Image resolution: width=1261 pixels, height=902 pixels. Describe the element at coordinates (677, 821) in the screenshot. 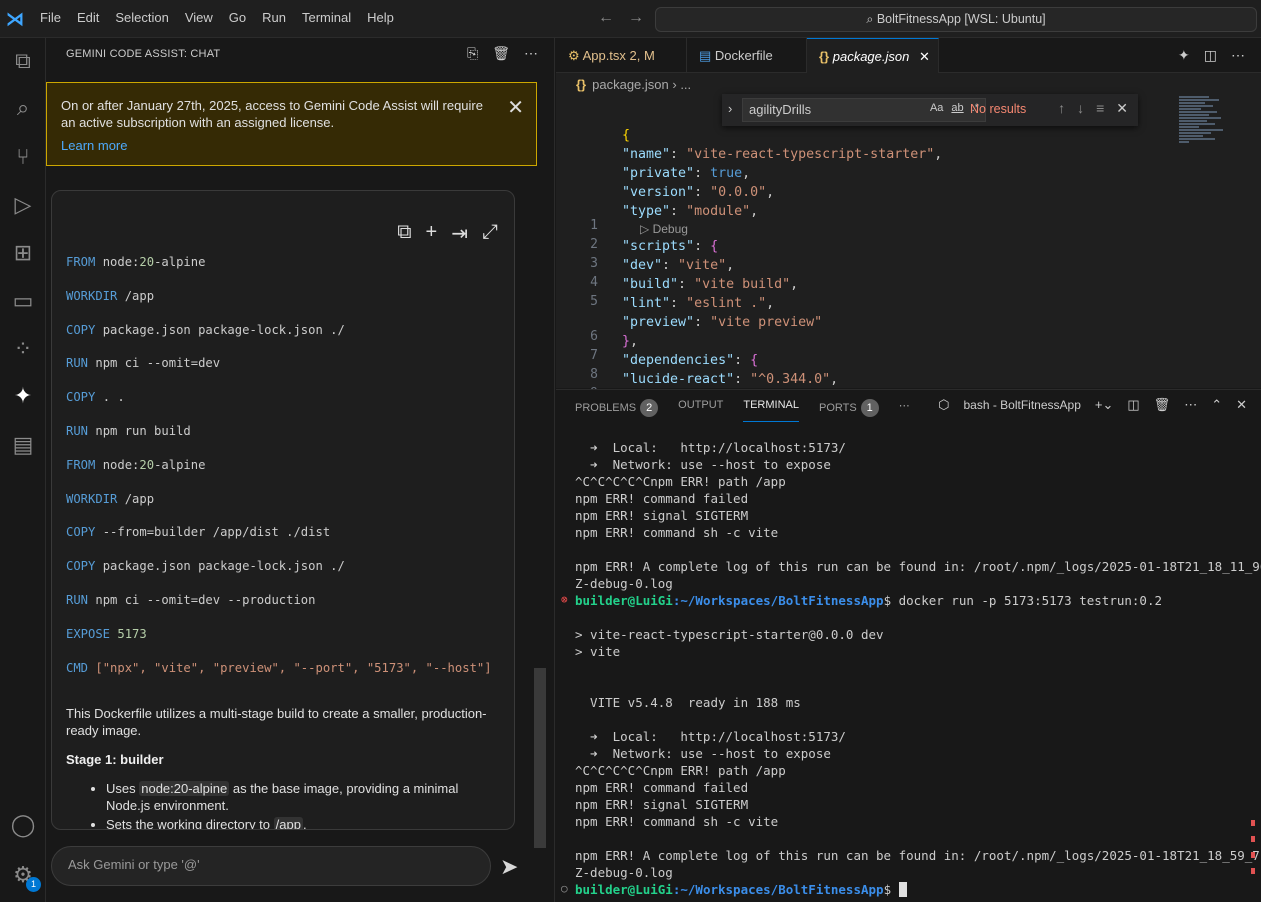

I see `terminal-line: npm ERR! command sh -c vite` at that location.